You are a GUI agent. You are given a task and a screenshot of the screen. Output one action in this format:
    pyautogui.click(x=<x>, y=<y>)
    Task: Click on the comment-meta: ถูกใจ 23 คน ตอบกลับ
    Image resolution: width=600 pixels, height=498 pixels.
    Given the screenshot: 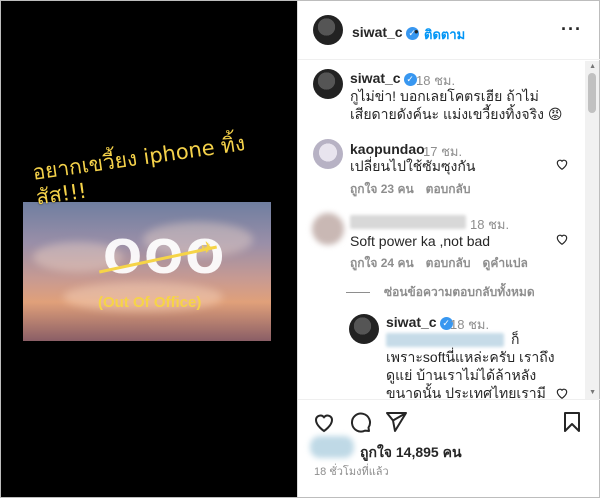 What is the action you would take?
    pyautogui.click(x=416, y=189)
    